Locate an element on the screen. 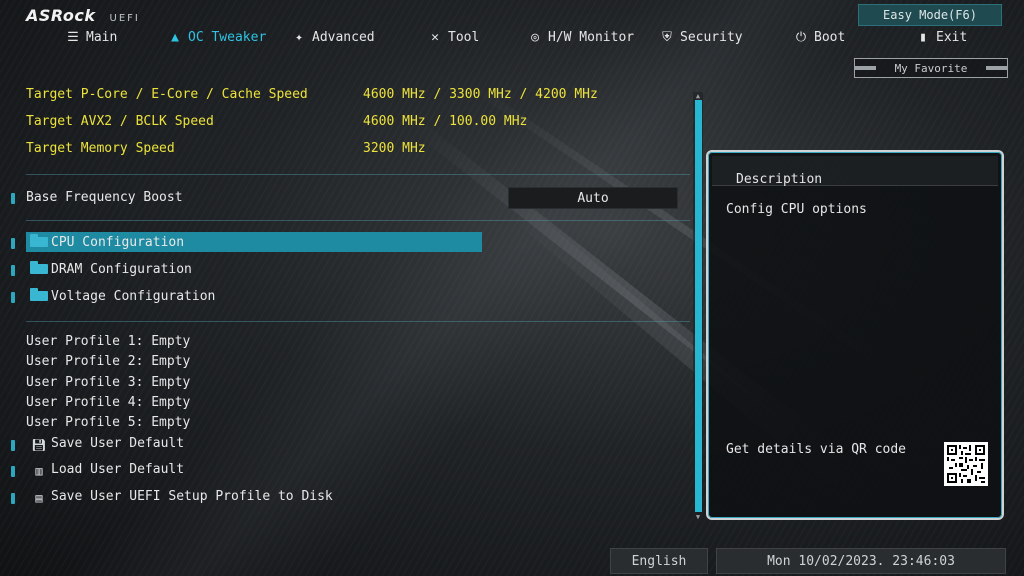  easy-mode-button: Easy Mode(F6) is located at coordinates (930, 15).